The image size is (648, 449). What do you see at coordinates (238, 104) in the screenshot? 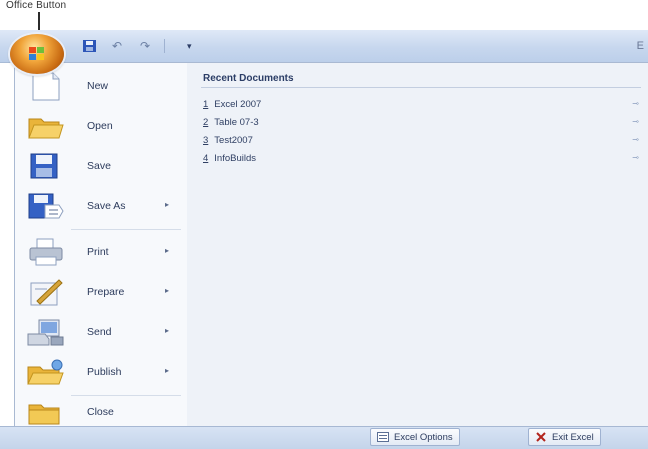
I see `recent-item-name: Excel 2007` at bounding box center [238, 104].